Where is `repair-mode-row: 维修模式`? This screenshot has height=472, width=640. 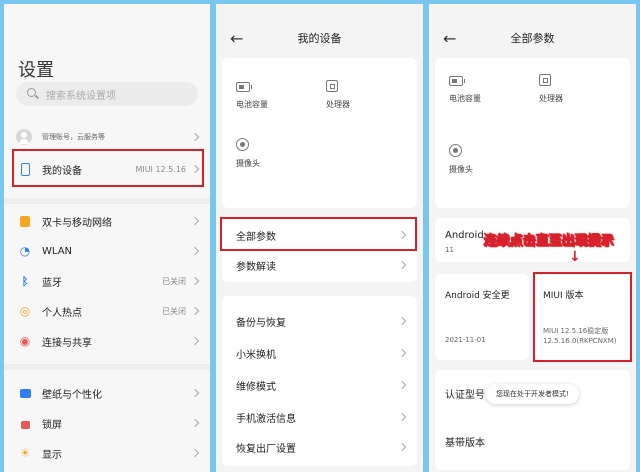
repair-mode-row: 维修模式 is located at coordinates (319, 385).